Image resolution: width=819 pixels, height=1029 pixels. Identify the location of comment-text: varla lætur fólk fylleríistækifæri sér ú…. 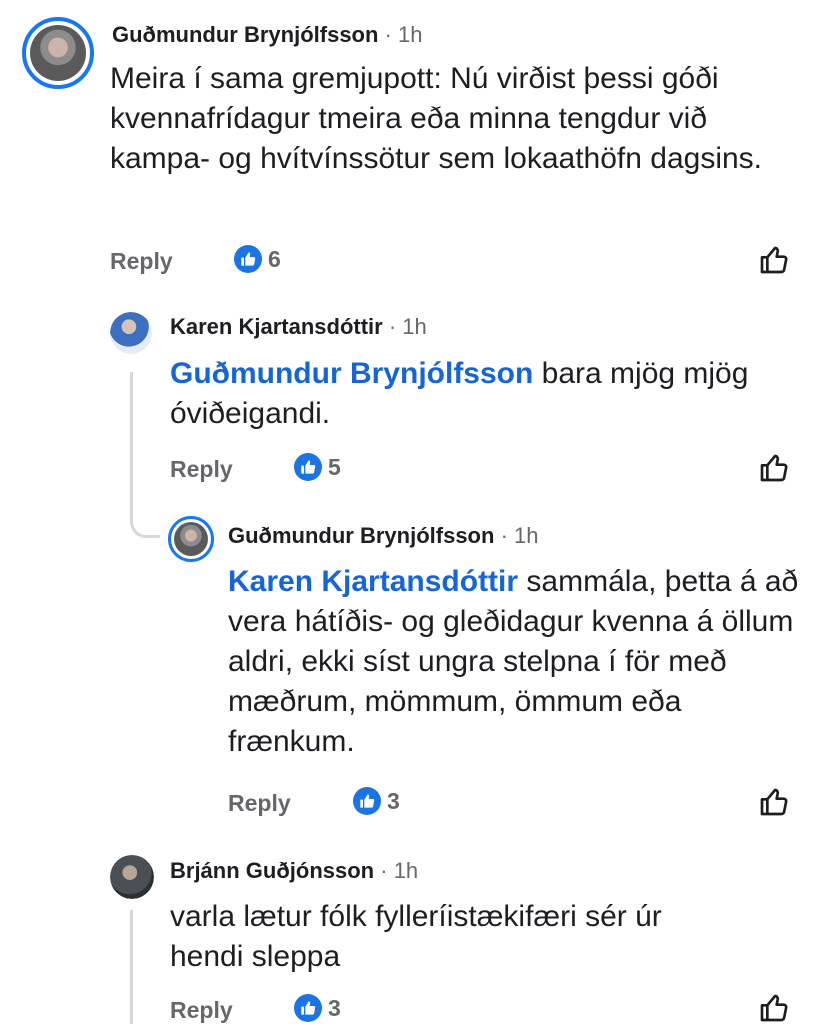
(416, 936).